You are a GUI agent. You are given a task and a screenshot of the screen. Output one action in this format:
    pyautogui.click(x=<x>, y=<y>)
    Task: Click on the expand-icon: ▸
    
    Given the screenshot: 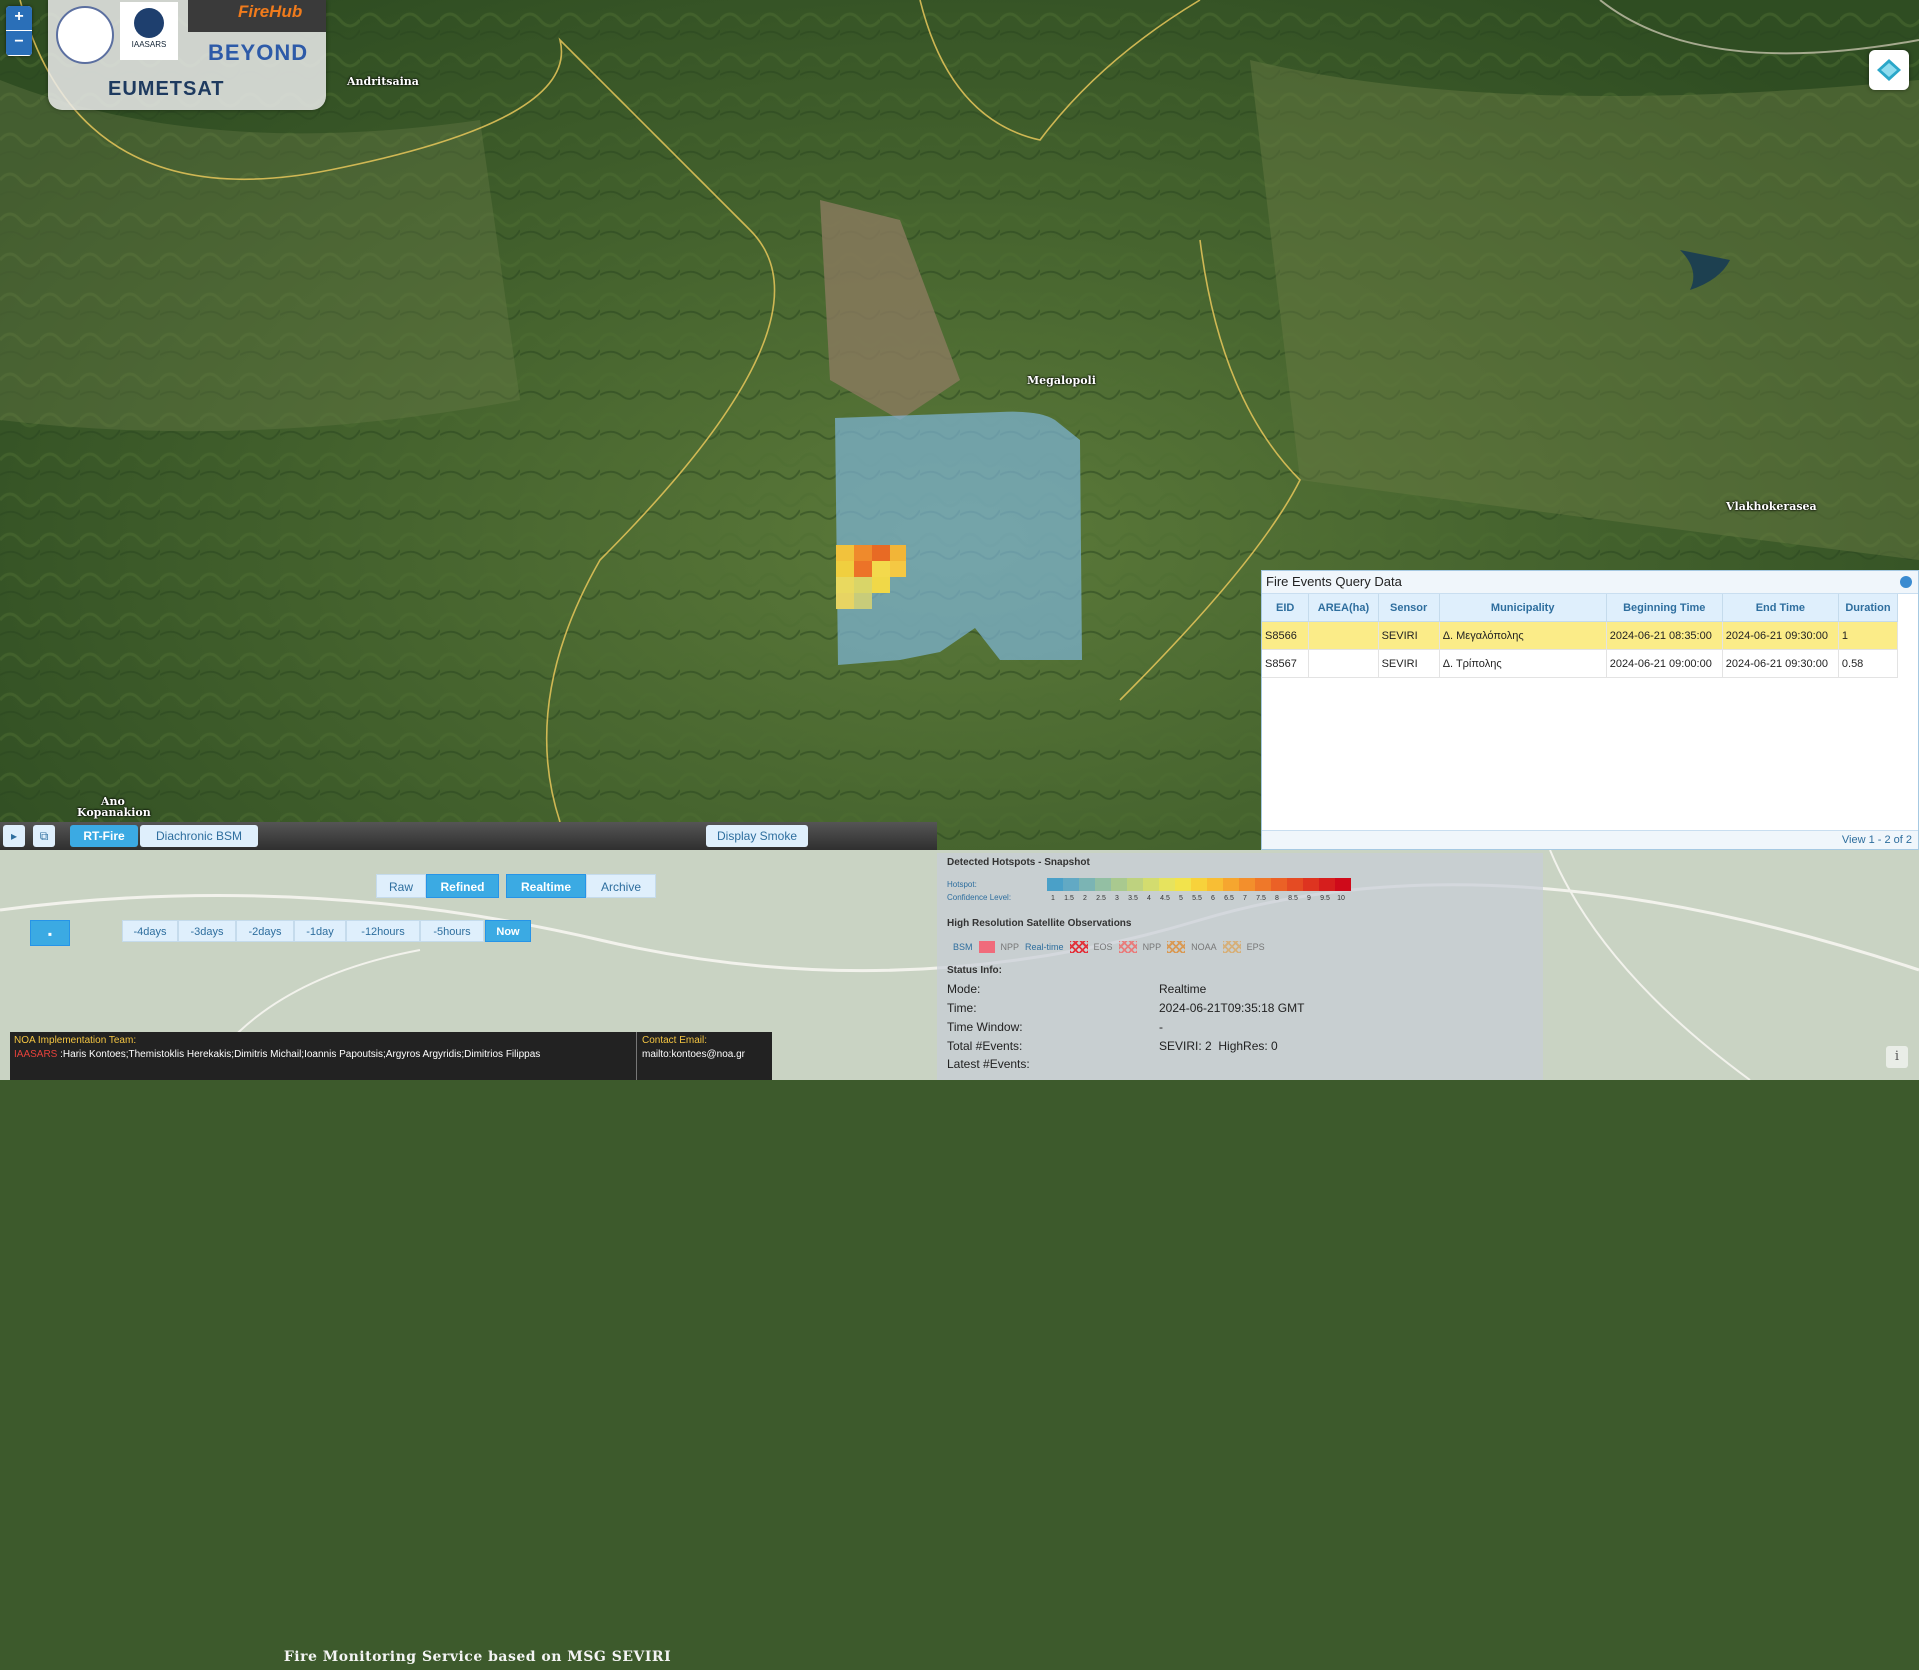 What is the action you would take?
    pyautogui.click(x=14, y=836)
    